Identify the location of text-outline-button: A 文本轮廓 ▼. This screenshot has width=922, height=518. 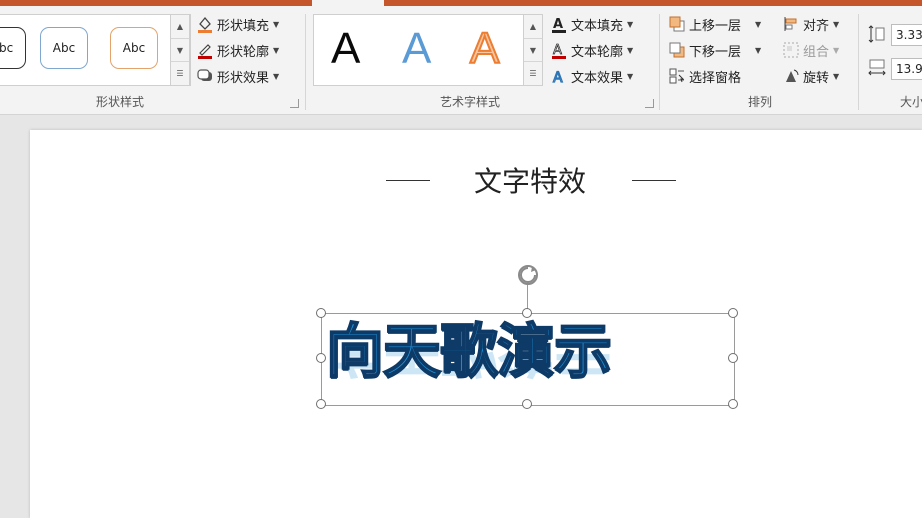
(591, 50).